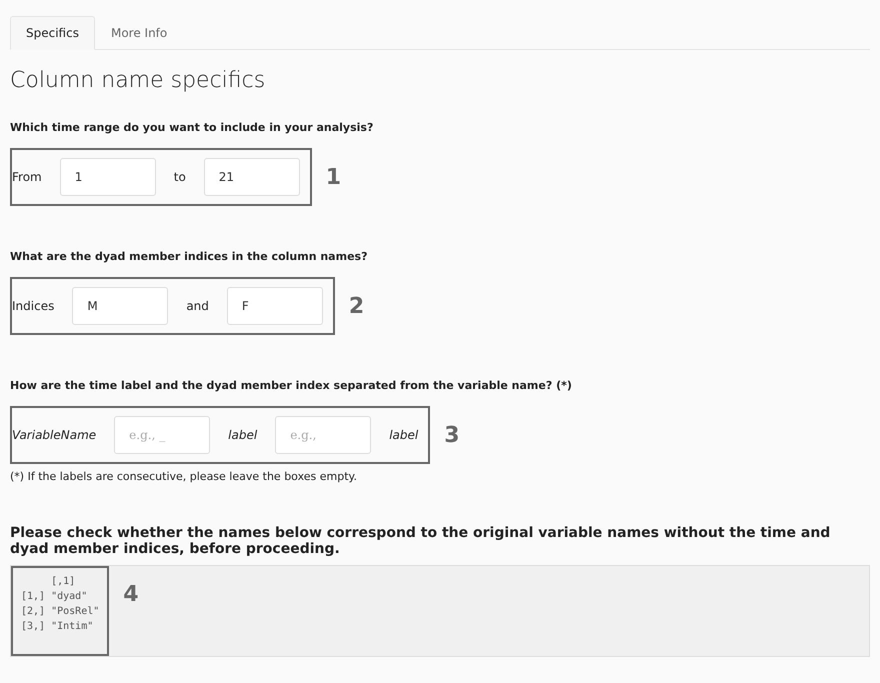 The height and width of the screenshot is (683, 880). What do you see at coordinates (108, 177) in the screenshot?
I see `input-field: 1` at bounding box center [108, 177].